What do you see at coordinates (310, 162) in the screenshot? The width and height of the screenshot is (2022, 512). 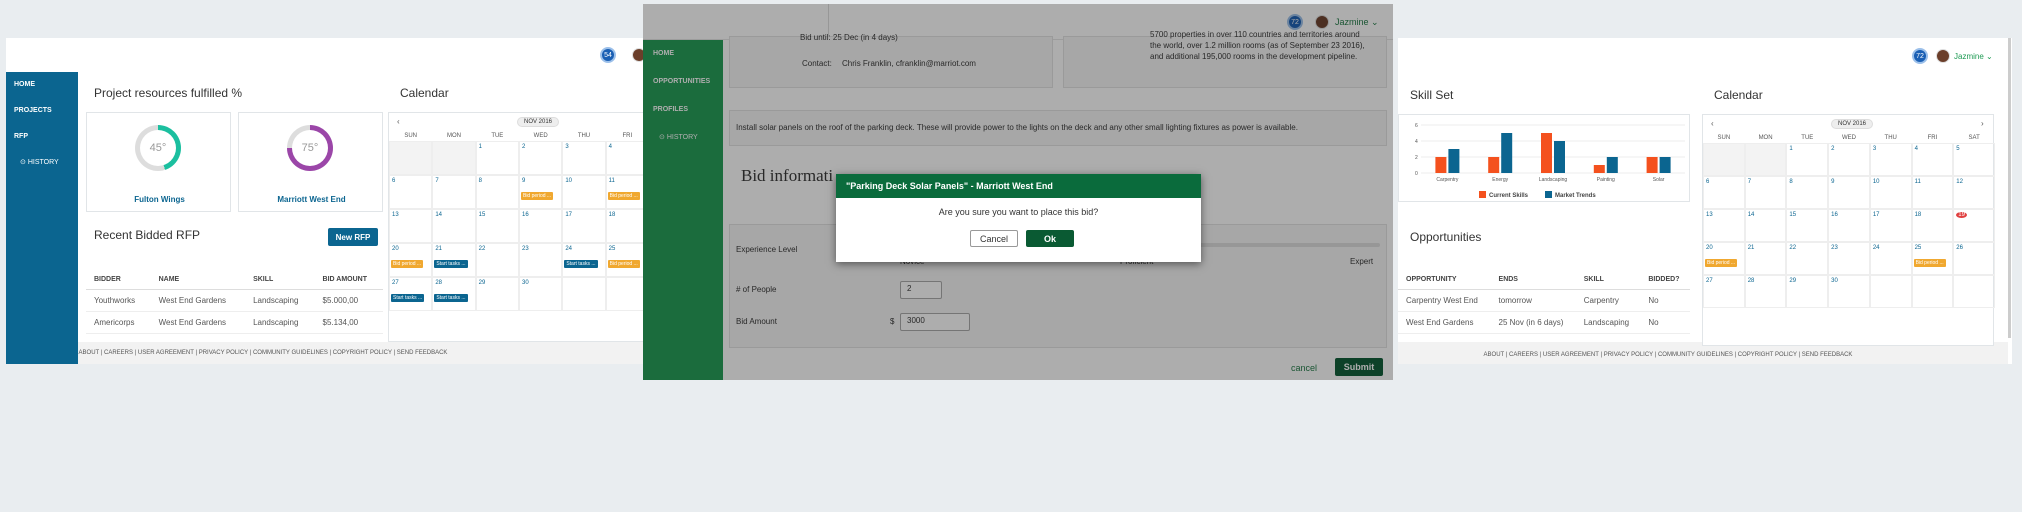 I see `resource-card-2: 75° Marriott West End` at bounding box center [310, 162].